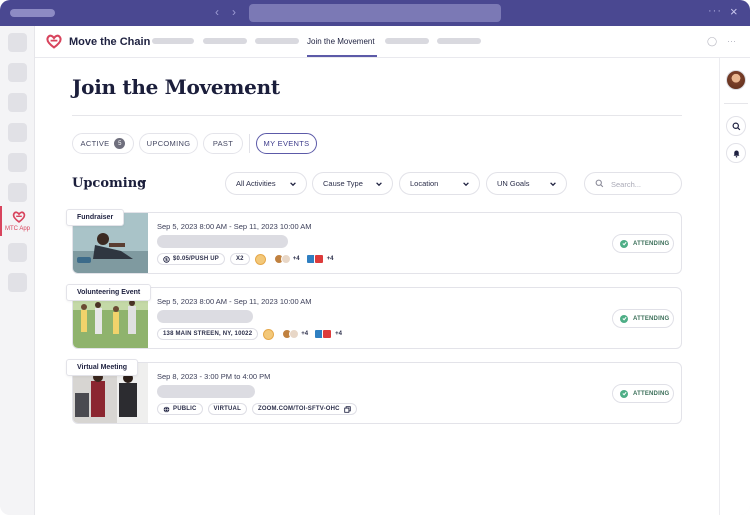 This screenshot has height=515, width=750. I want to click on price-badge: $ $0.05/PUSH UP, so click(191, 259).